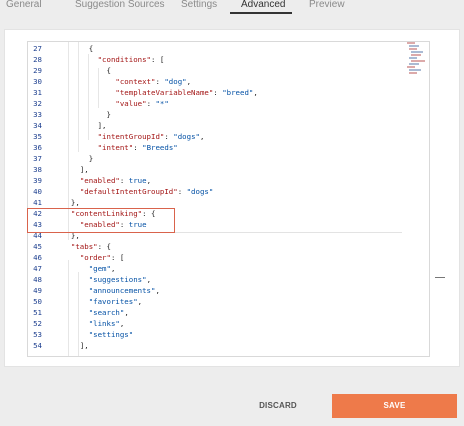 This screenshot has height=426, width=464. Describe the element at coordinates (122, 290) in the screenshot. I see `json-value: "announcements"` at that location.